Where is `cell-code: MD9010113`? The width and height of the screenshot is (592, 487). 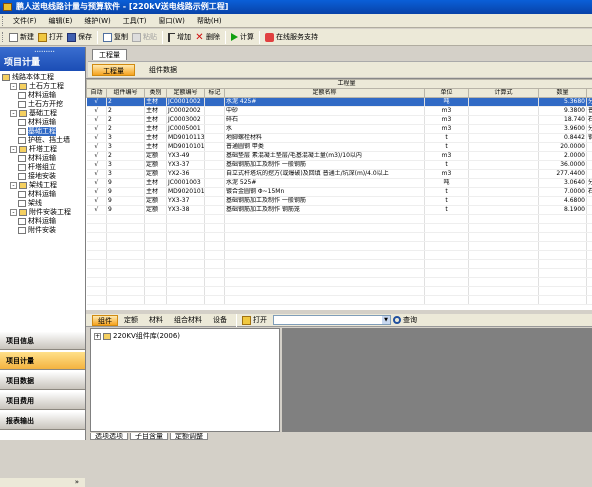
cell-code: MD9010113 is located at coordinates (186, 138).